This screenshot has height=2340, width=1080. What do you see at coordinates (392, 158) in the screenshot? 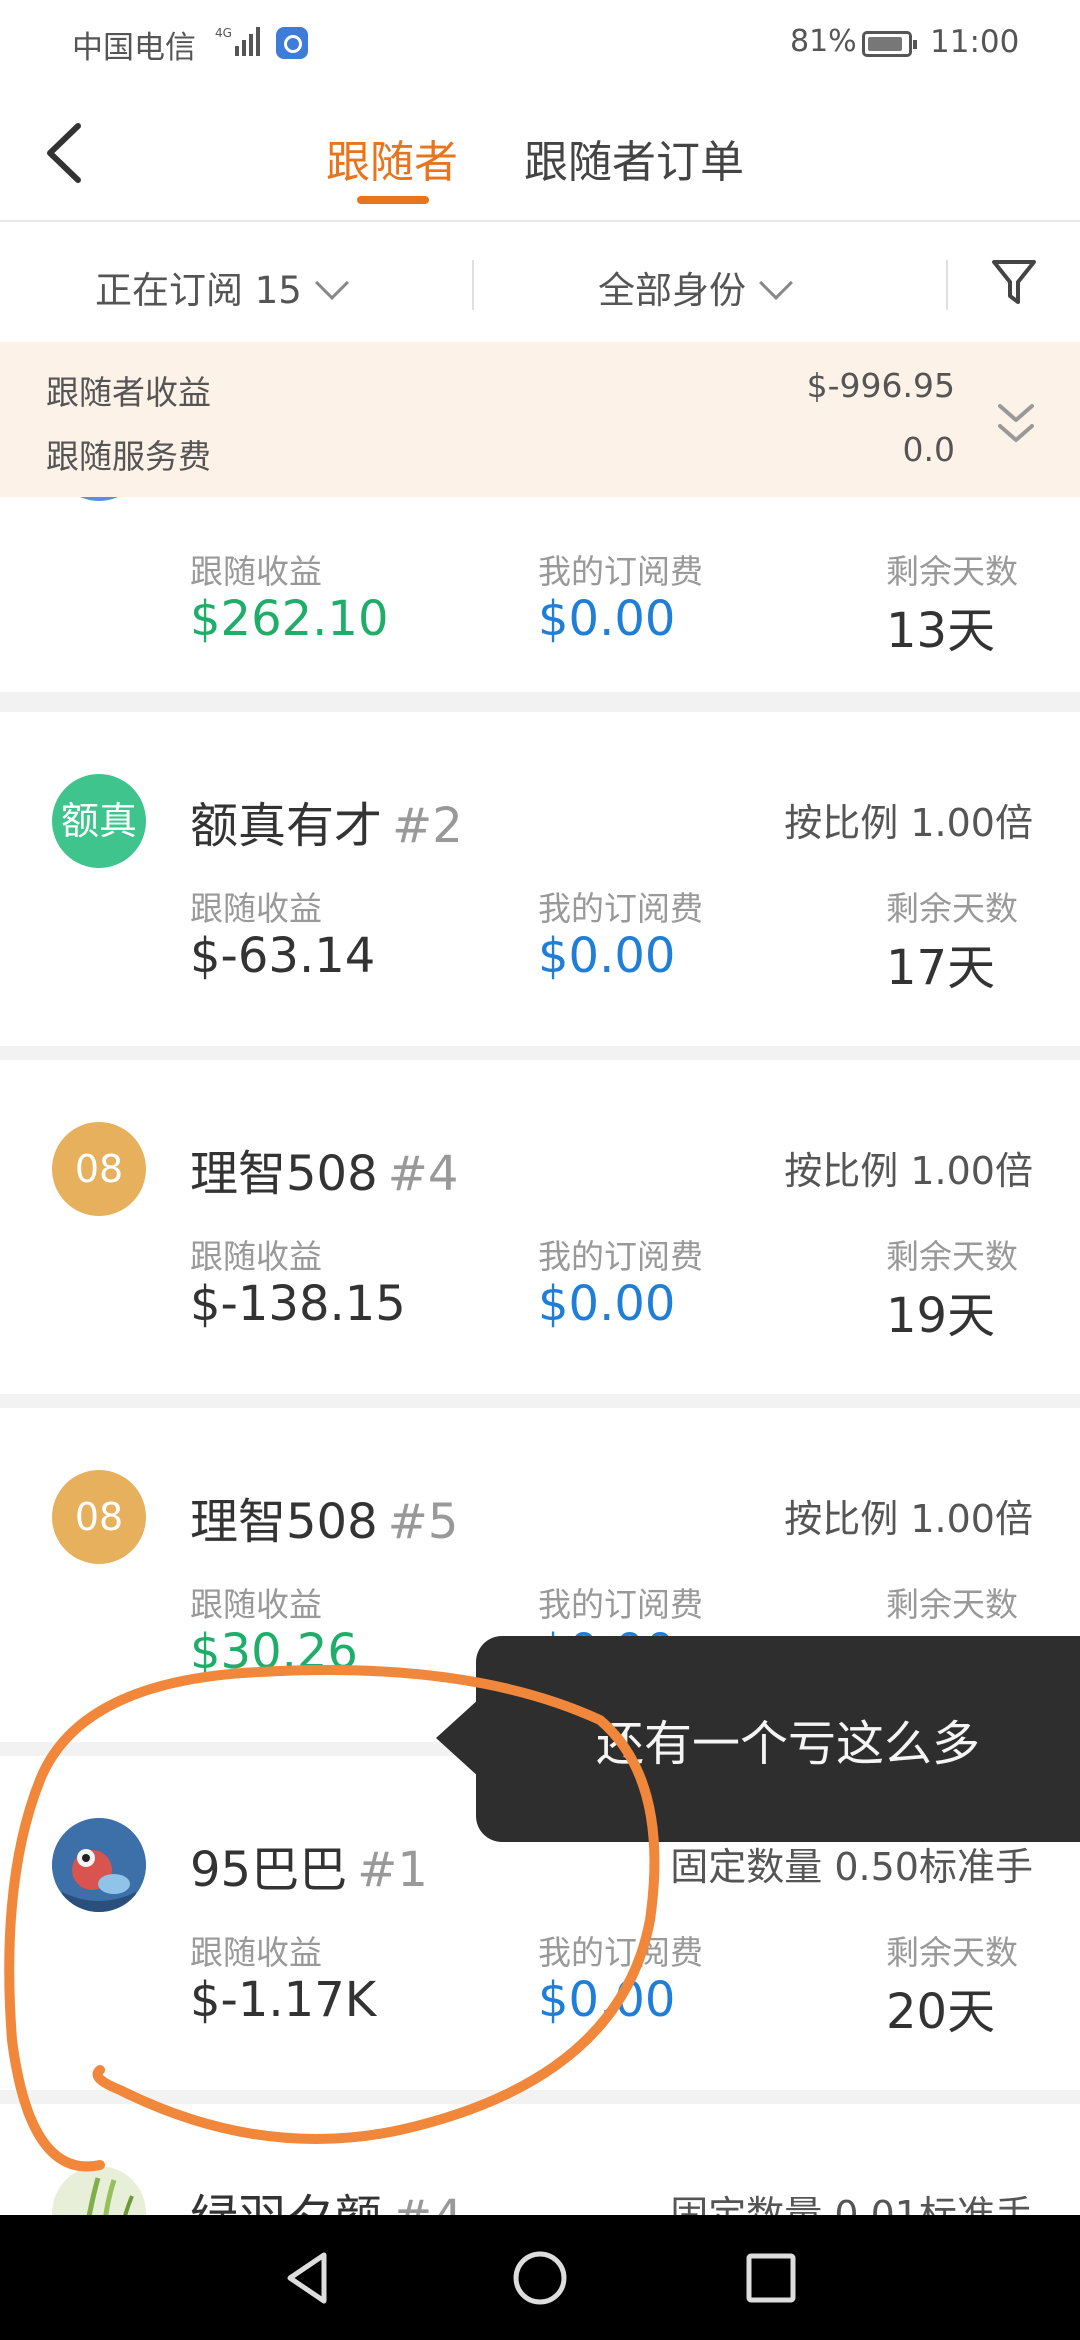
I see `tab-followers: 跟随者` at bounding box center [392, 158].